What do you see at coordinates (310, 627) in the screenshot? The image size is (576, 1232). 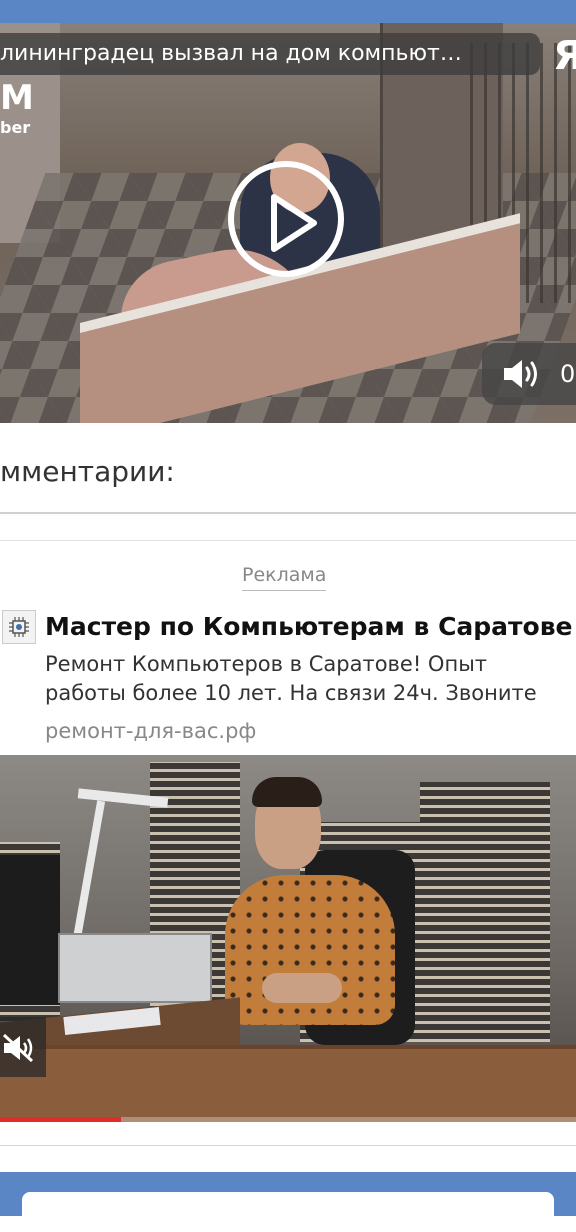 I see `ad-title-link: Мастер по Компьютерам в Саратове!` at bounding box center [310, 627].